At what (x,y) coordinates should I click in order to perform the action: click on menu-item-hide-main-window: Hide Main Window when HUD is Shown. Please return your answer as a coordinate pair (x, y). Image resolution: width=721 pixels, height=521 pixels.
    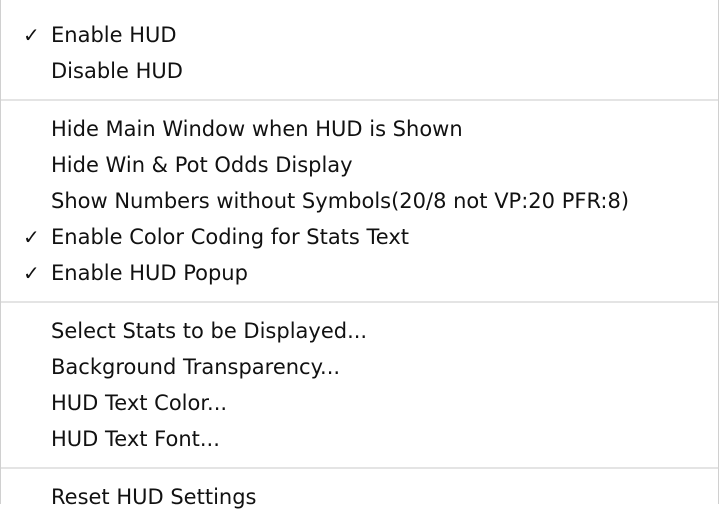
    Looking at the image, I should click on (359, 129).